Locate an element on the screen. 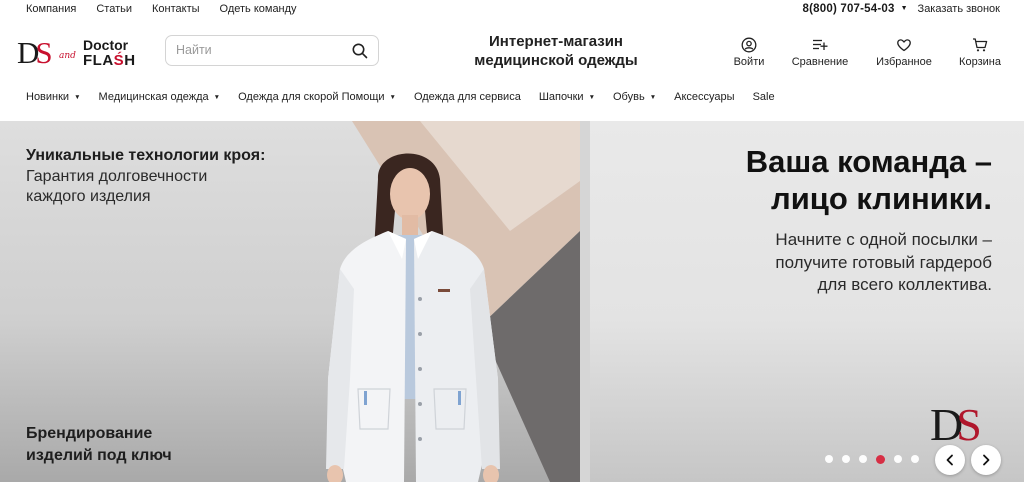  banner-right-title: Ваша команда – лицо клиники. is located at coordinates (832, 180).